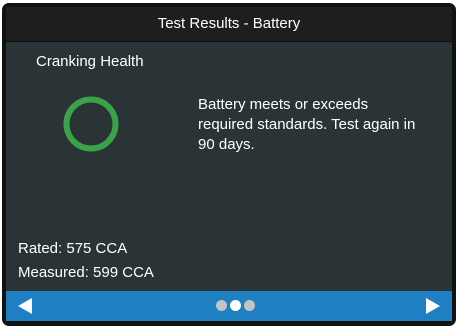  Describe the element at coordinates (73, 248) in the screenshot. I see `rated-cca: Rated: 575 CCA` at that location.